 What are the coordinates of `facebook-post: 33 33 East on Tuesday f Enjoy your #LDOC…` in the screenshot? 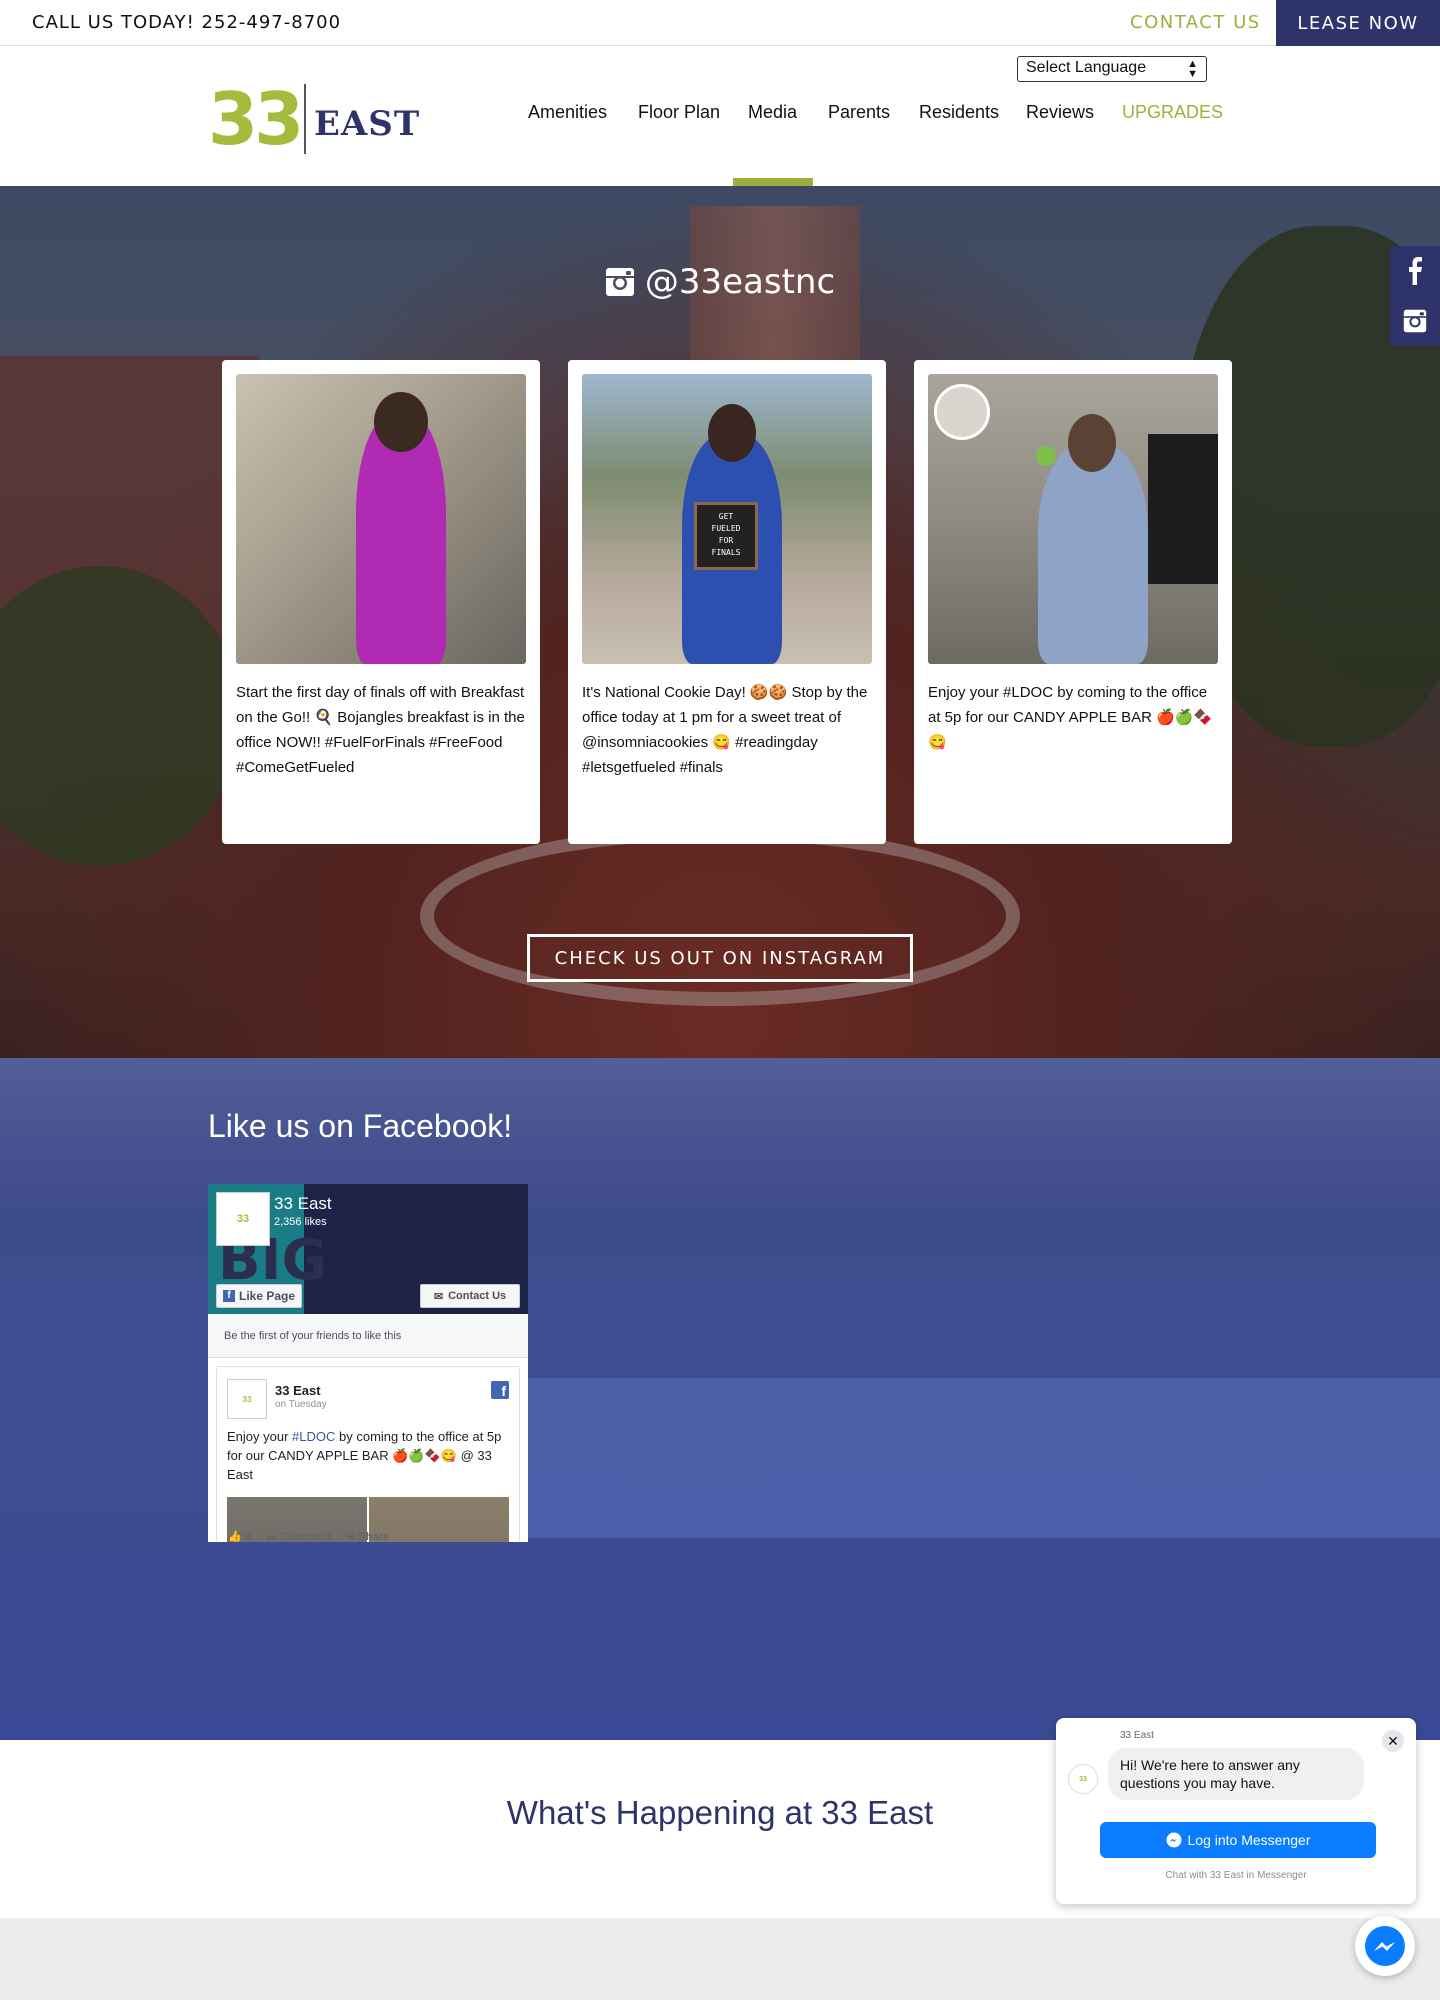 It's located at (368, 1454).